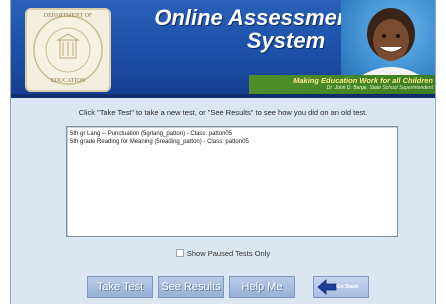 The height and width of the screenshot is (304, 446). I want to click on seal-text-bottom: EDUCATION, so click(68, 81).